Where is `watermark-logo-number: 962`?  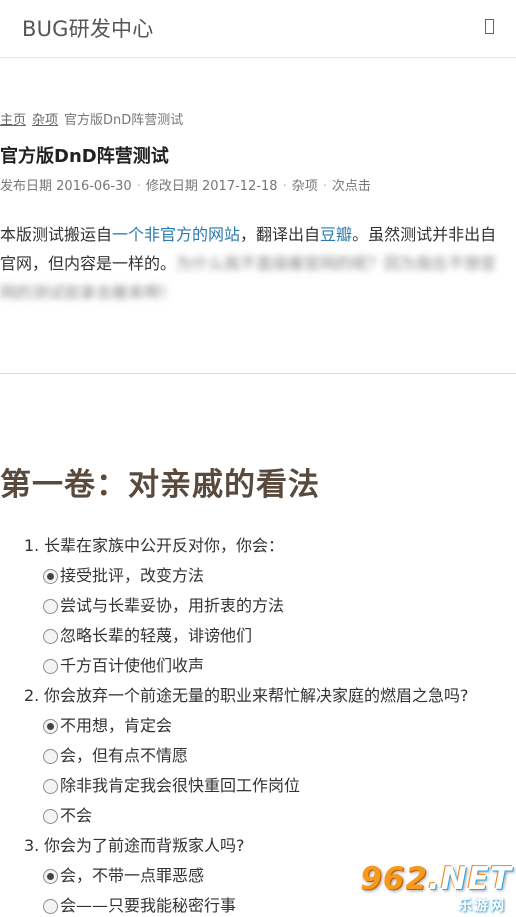
watermark-logo-number: 962 is located at coordinates (394, 879).